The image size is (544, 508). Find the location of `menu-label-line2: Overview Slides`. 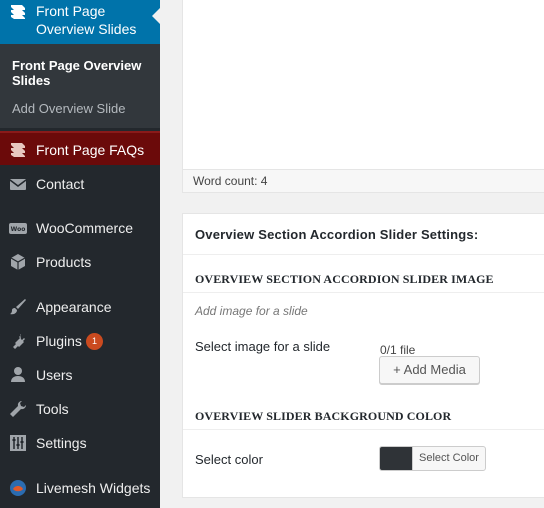

menu-label-line2: Overview Slides is located at coordinates (86, 29).